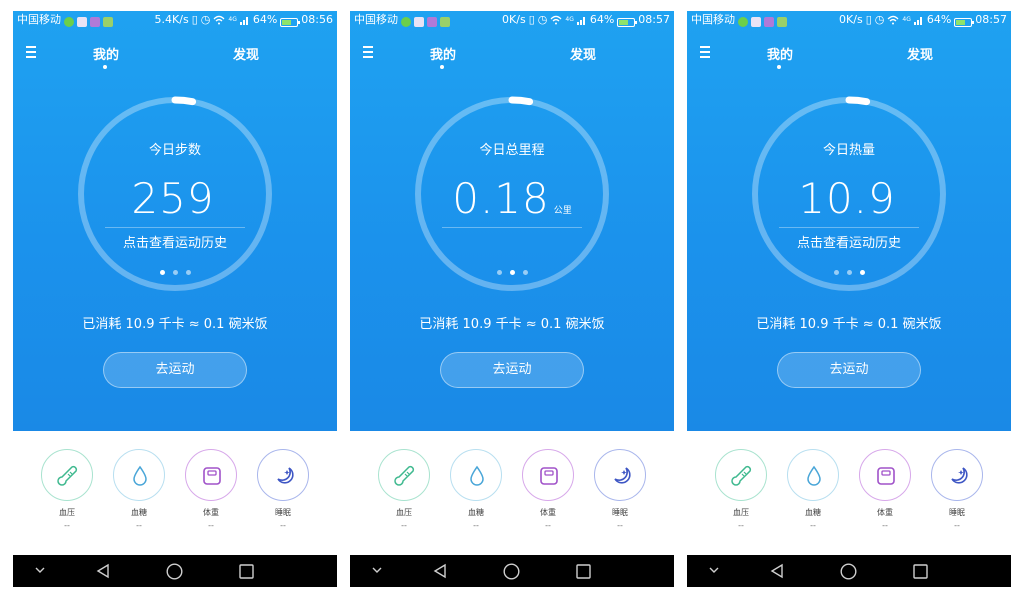 The width and height of the screenshot is (1024, 597). What do you see at coordinates (175, 20) in the screenshot?
I see `status-bar: 中国移动 5.4K/s ▯ ◷ 4G 64% 08:56` at bounding box center [175, 20].